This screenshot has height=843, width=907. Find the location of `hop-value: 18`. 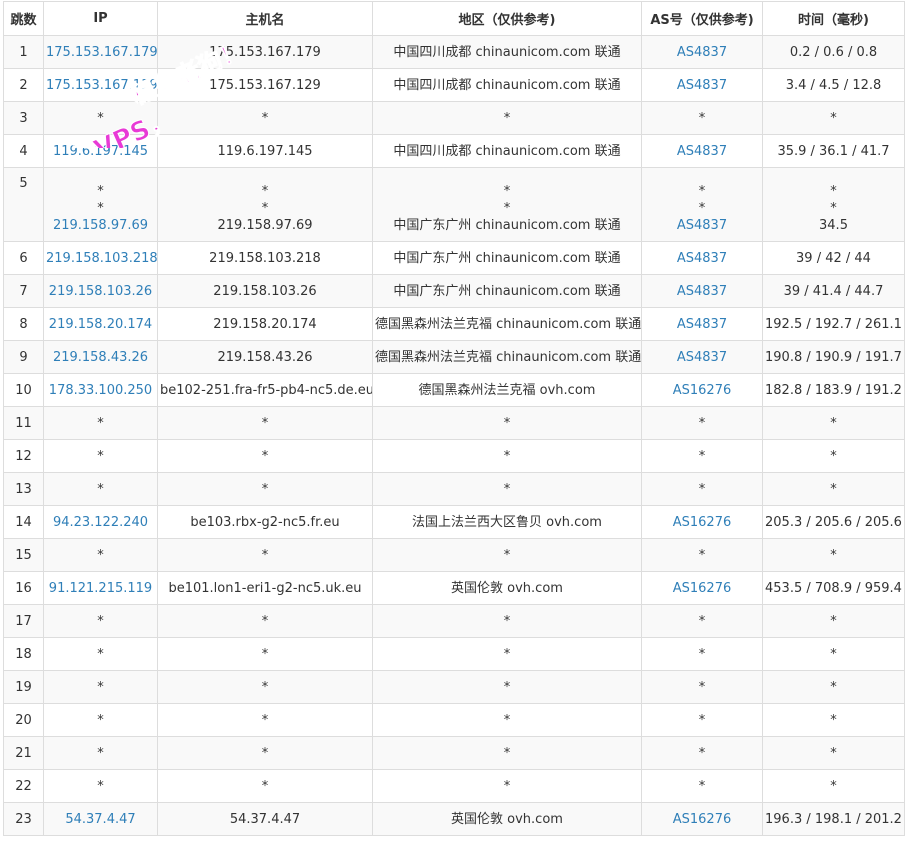

hop-value: 18 is located at coordinates (23, 654).